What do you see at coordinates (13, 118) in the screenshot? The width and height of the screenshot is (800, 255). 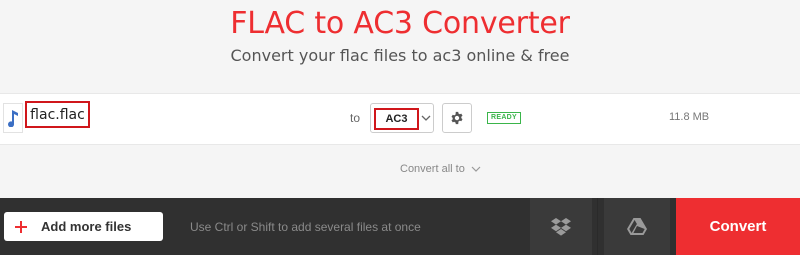 I see `music-note-icon` at bounding box center [13, 118].